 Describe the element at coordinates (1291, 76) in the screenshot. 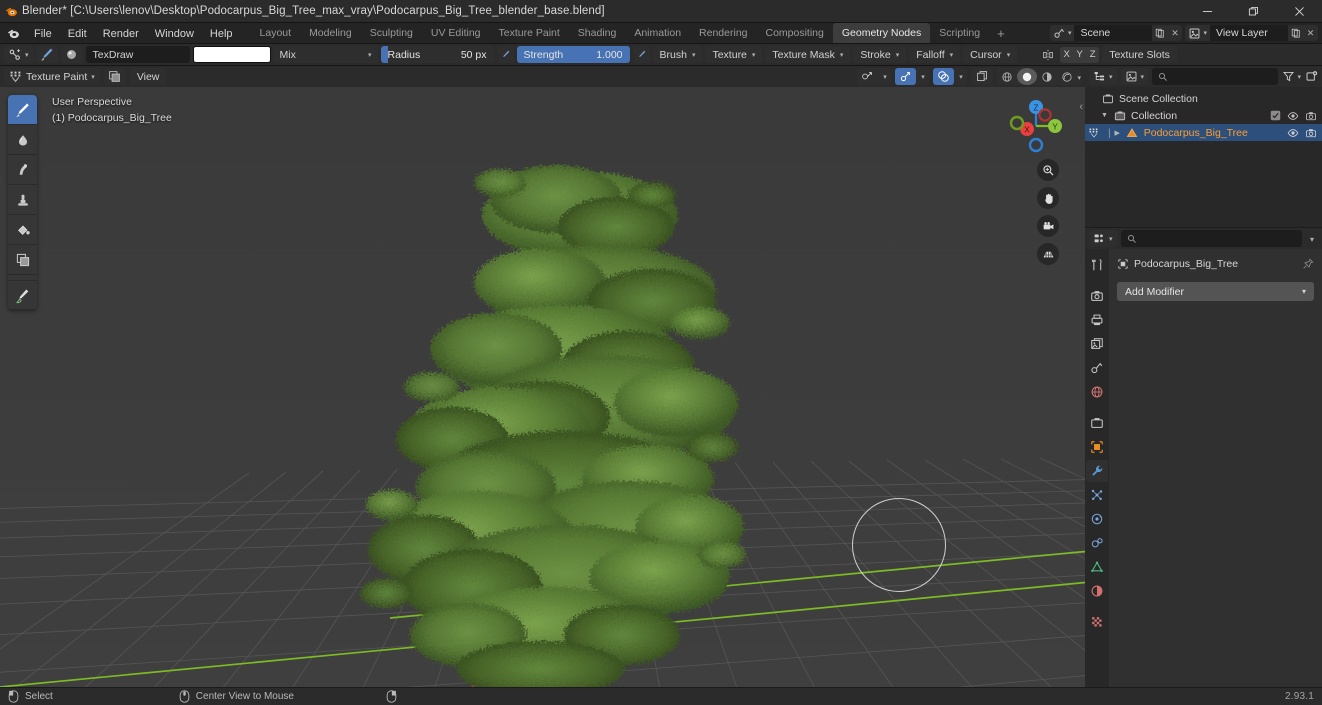

I see `outliner-filter-button: ▾` at that location.